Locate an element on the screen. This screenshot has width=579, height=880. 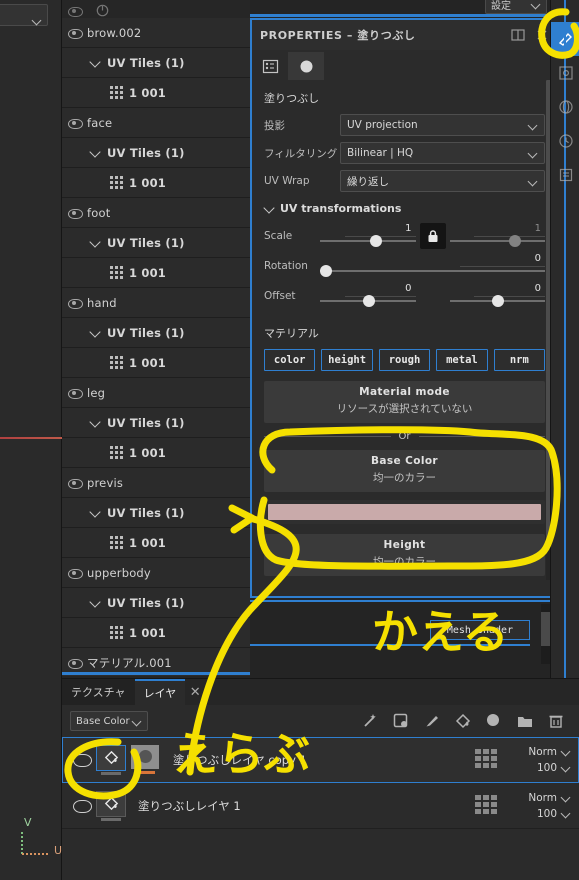
channel-dropdown: Base Color is located at coordinates (109, 721).